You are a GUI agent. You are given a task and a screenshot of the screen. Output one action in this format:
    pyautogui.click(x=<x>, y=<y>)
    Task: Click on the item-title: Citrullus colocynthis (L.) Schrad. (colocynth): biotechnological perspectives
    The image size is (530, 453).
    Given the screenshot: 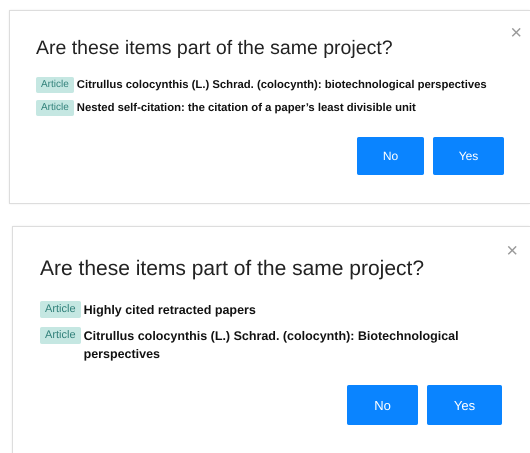 What is the action you would take?
    pyautogui.click(x=281, y=85)
    